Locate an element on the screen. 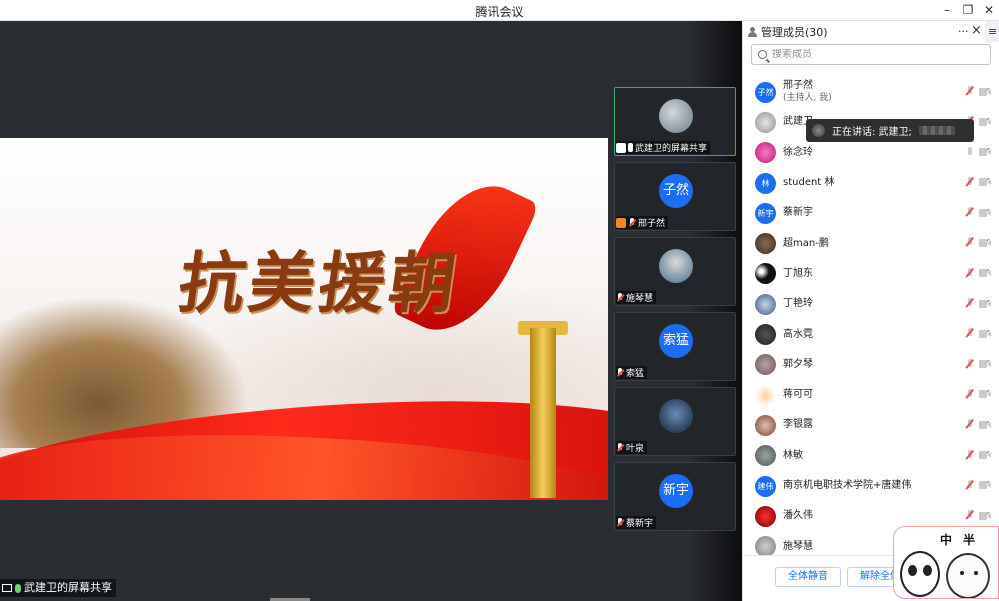 Image resolution: width=999 pixels, height=601 pixels. slide-pillar-image is located at coordinates (543, 413).